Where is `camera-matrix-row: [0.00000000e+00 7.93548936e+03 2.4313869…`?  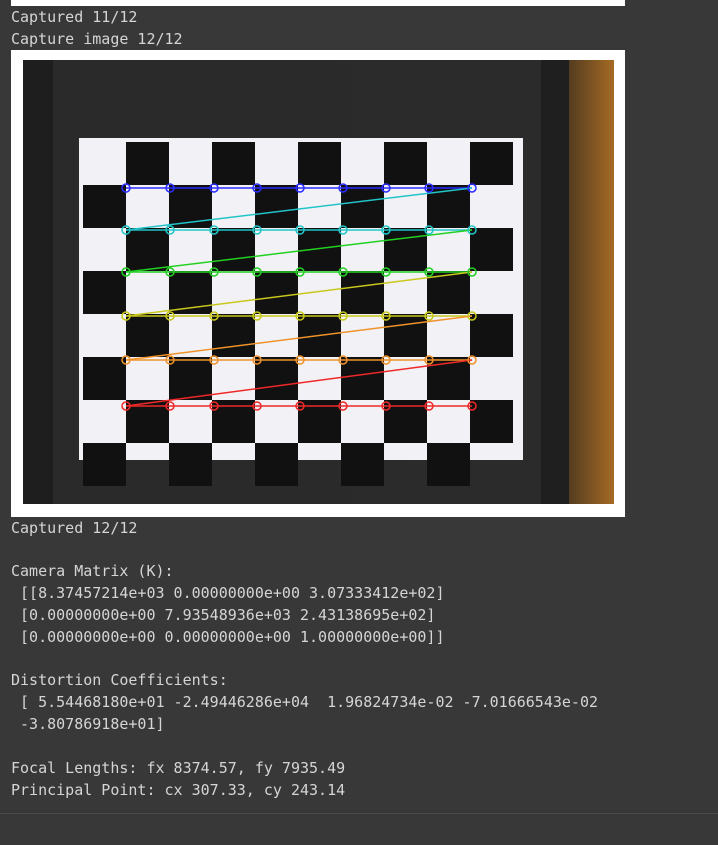 camera-matrix-row: [0.00000000e+00 7.93548936e+03 2.4313869… is located at coordinates (223, 615).